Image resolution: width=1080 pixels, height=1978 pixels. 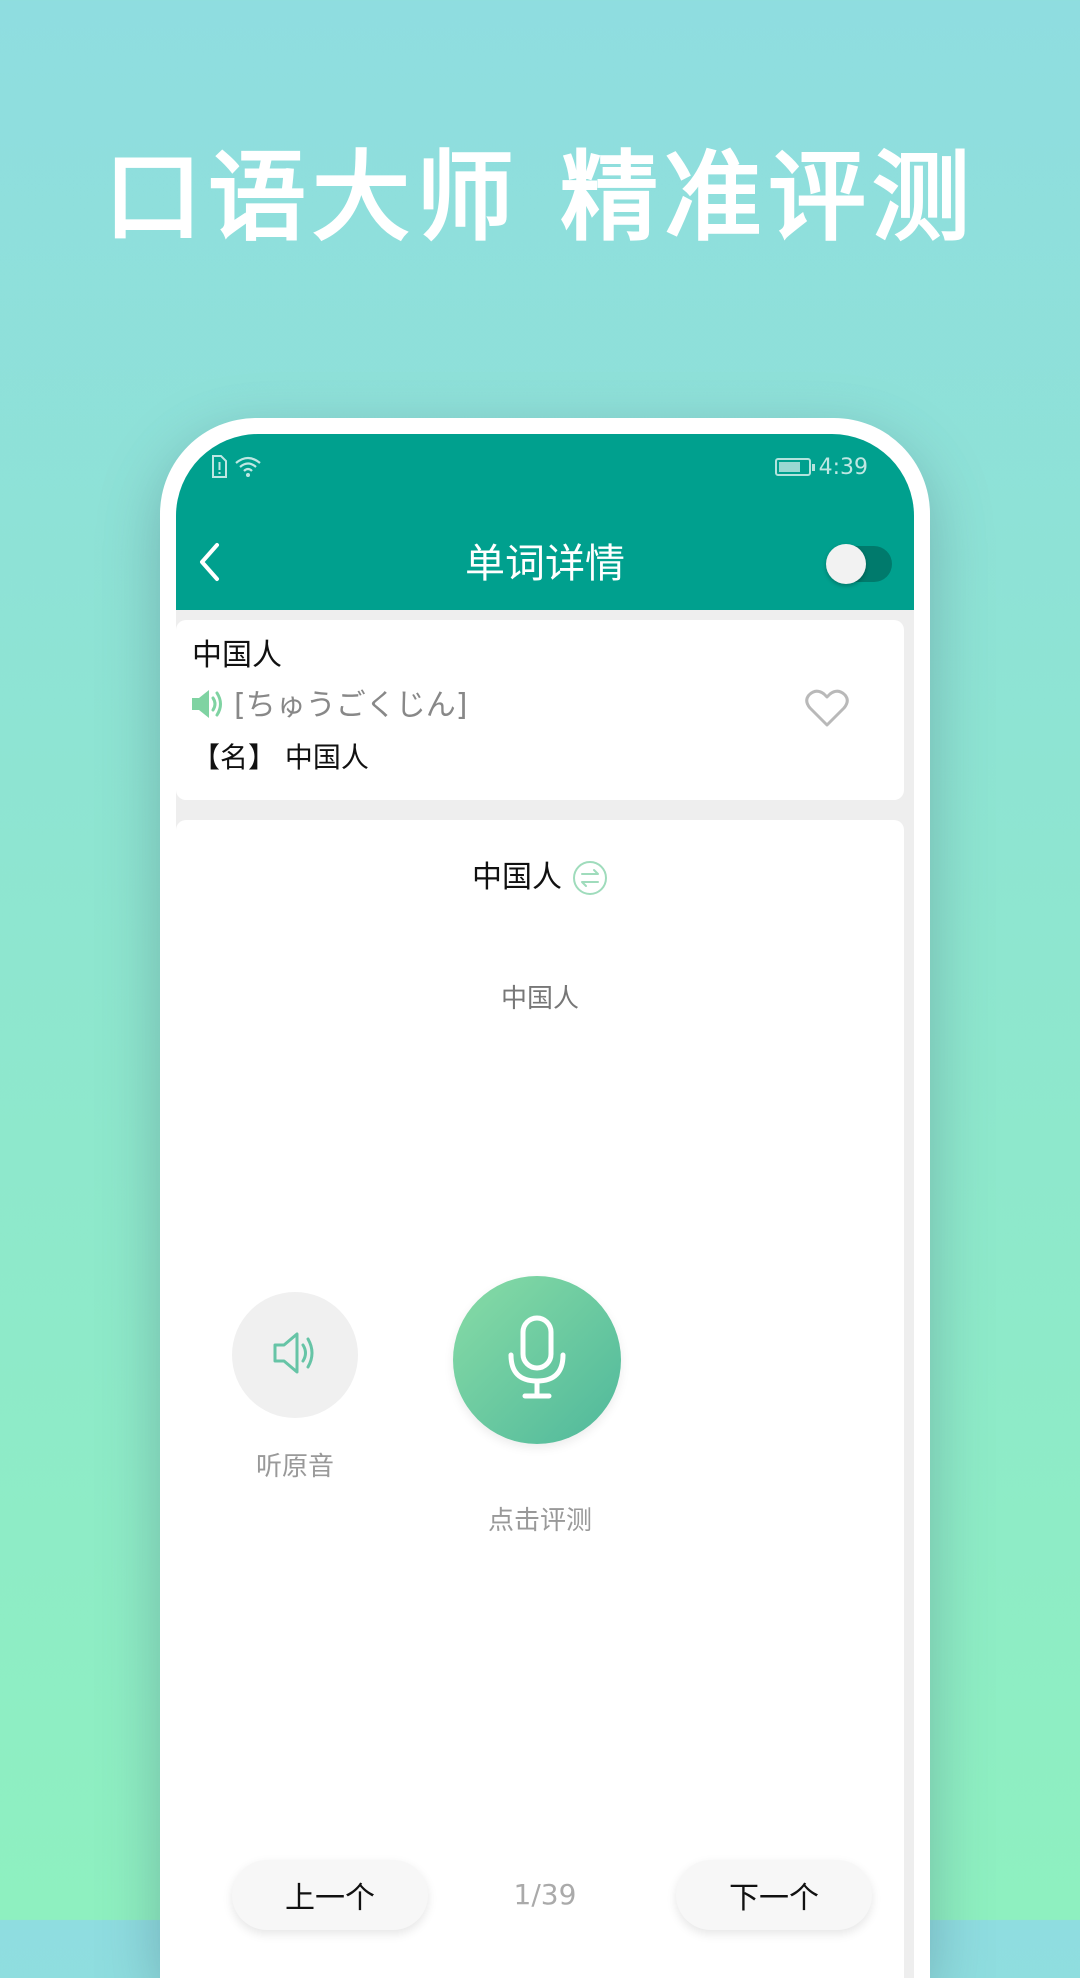 What do you see at coordinates (351, 705) in the screenshot?
I see `pronunciation-text: [ちゅうごくじん]` at bounding box center [351, 705].